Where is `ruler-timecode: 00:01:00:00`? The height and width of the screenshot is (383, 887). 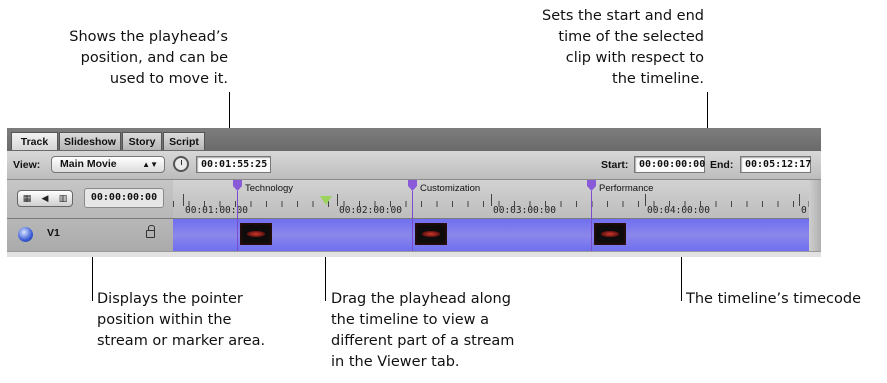 ruler-timecode: 00:01:00:00 is located at coordinates (216, 210).